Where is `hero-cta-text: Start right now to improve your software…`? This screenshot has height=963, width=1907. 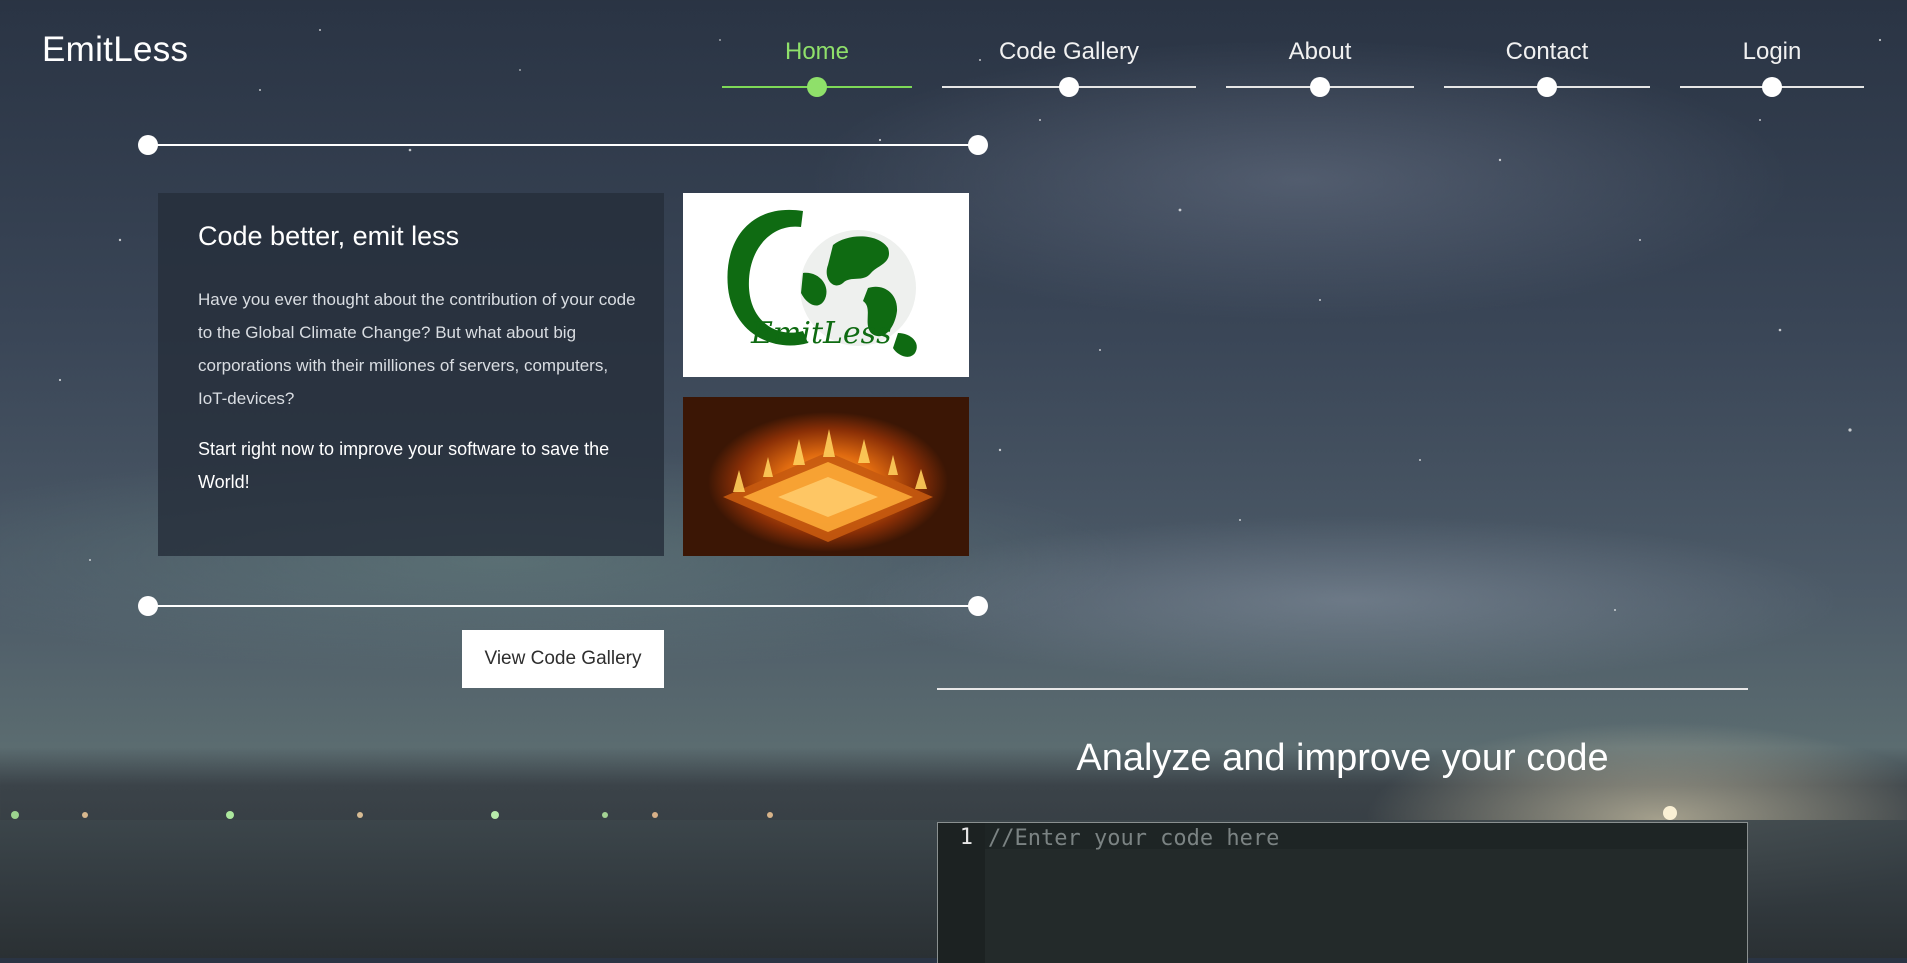
hero-cta-text: Start right now to improve your software… is located at coordinates (404, 465).